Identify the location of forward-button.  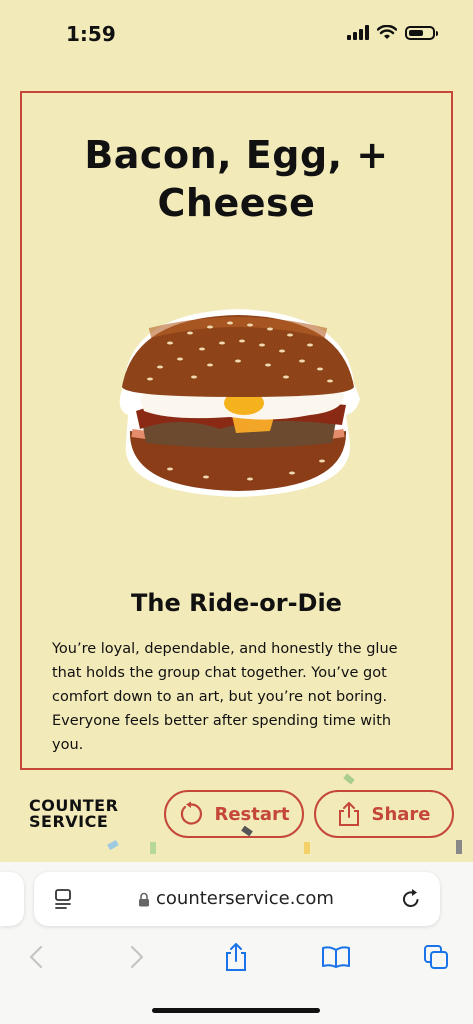
(137, 957).